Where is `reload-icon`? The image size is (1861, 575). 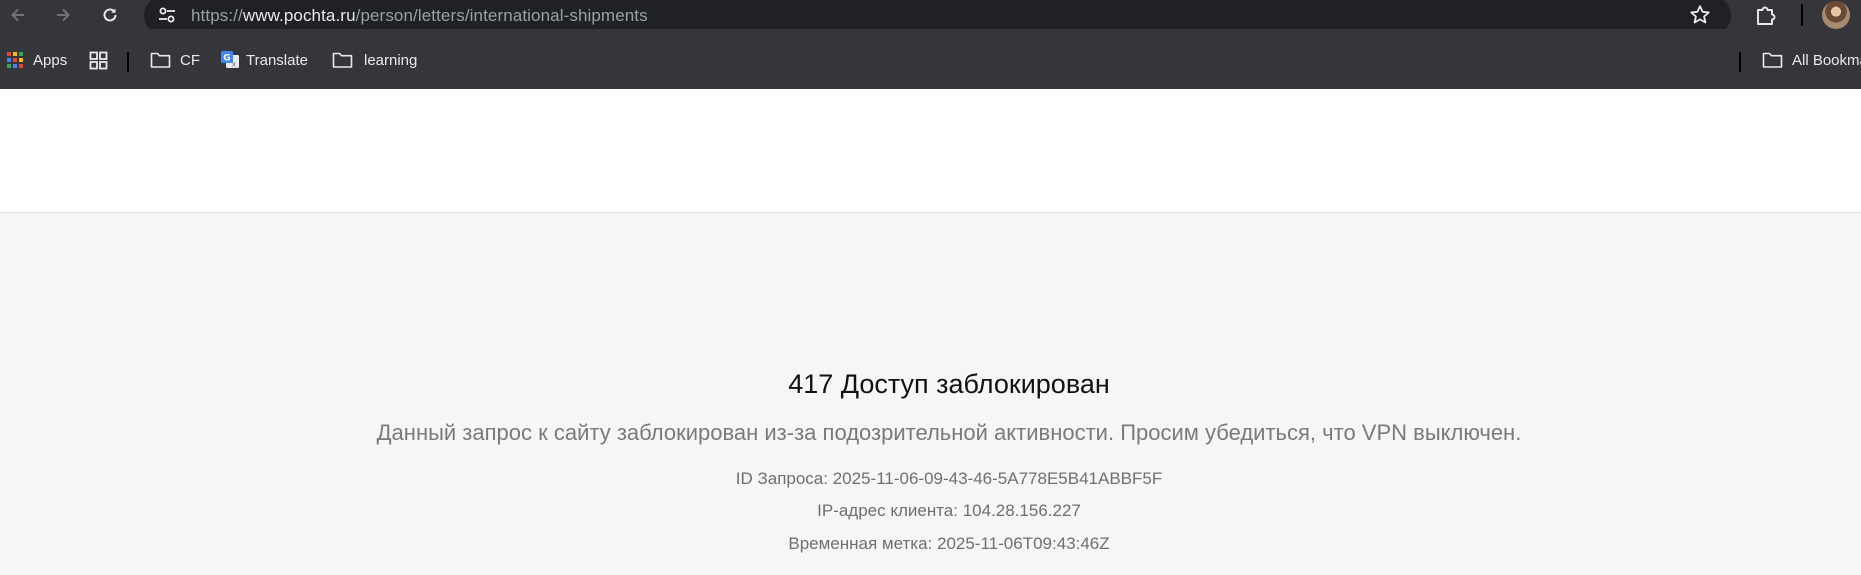 reload-icon is located at coordinates (110, 15).